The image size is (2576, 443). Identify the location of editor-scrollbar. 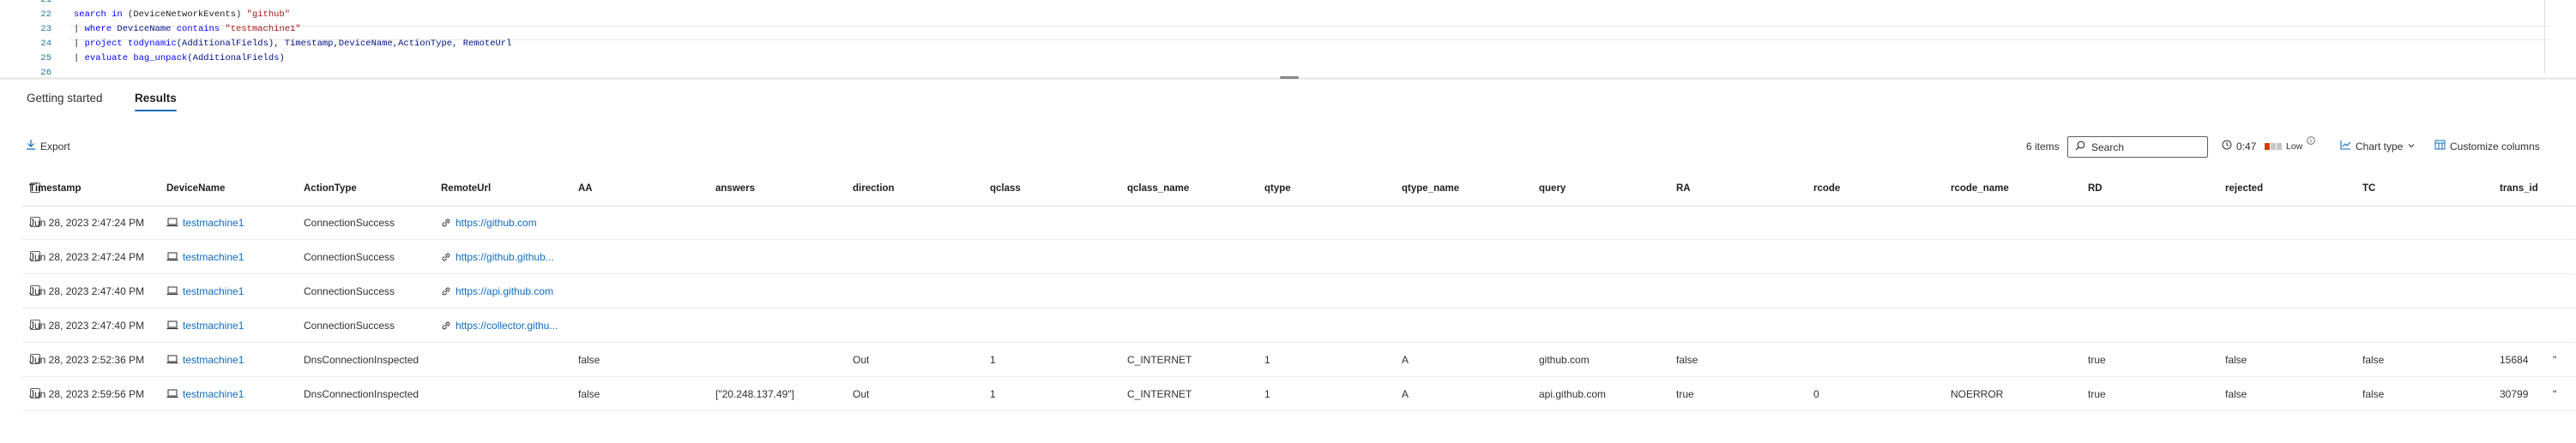
(2544, 37).